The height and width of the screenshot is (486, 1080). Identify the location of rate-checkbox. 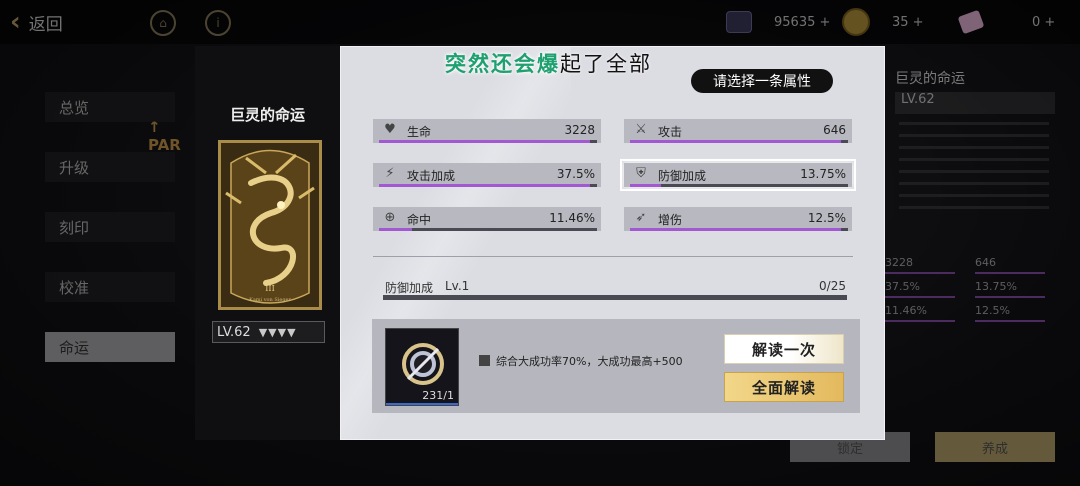
(484, 360).